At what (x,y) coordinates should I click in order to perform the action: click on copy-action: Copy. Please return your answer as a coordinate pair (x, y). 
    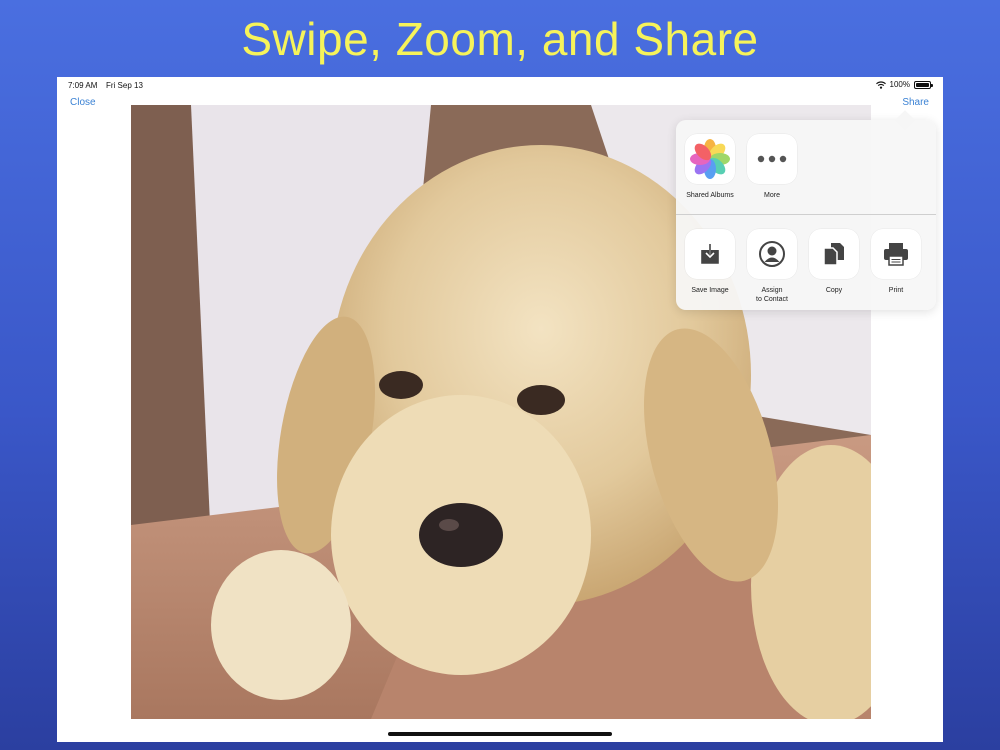
    Looking at the image, I should click on (834, 262).